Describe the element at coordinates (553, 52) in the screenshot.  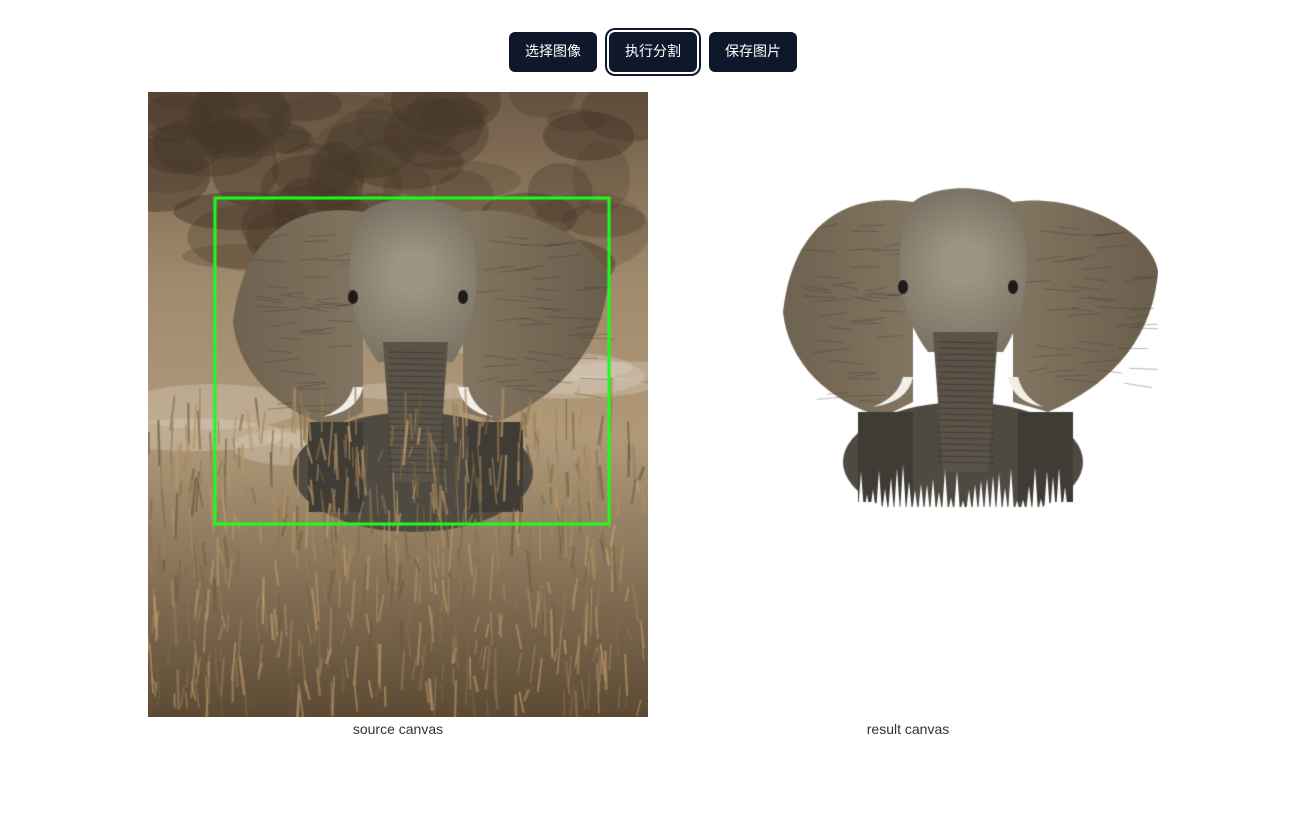
I see `select-image-button: 选择图像` at that location.